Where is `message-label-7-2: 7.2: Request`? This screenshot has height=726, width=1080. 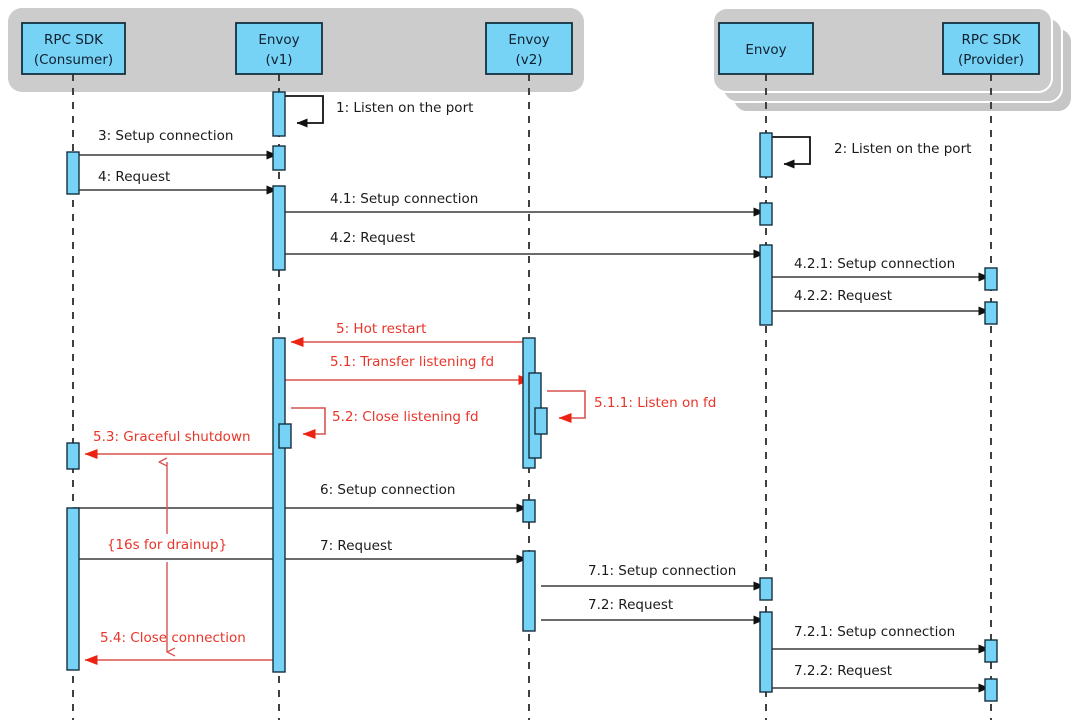
message-label-7-2: 7.2: Request is located at coordinates (630, 605).